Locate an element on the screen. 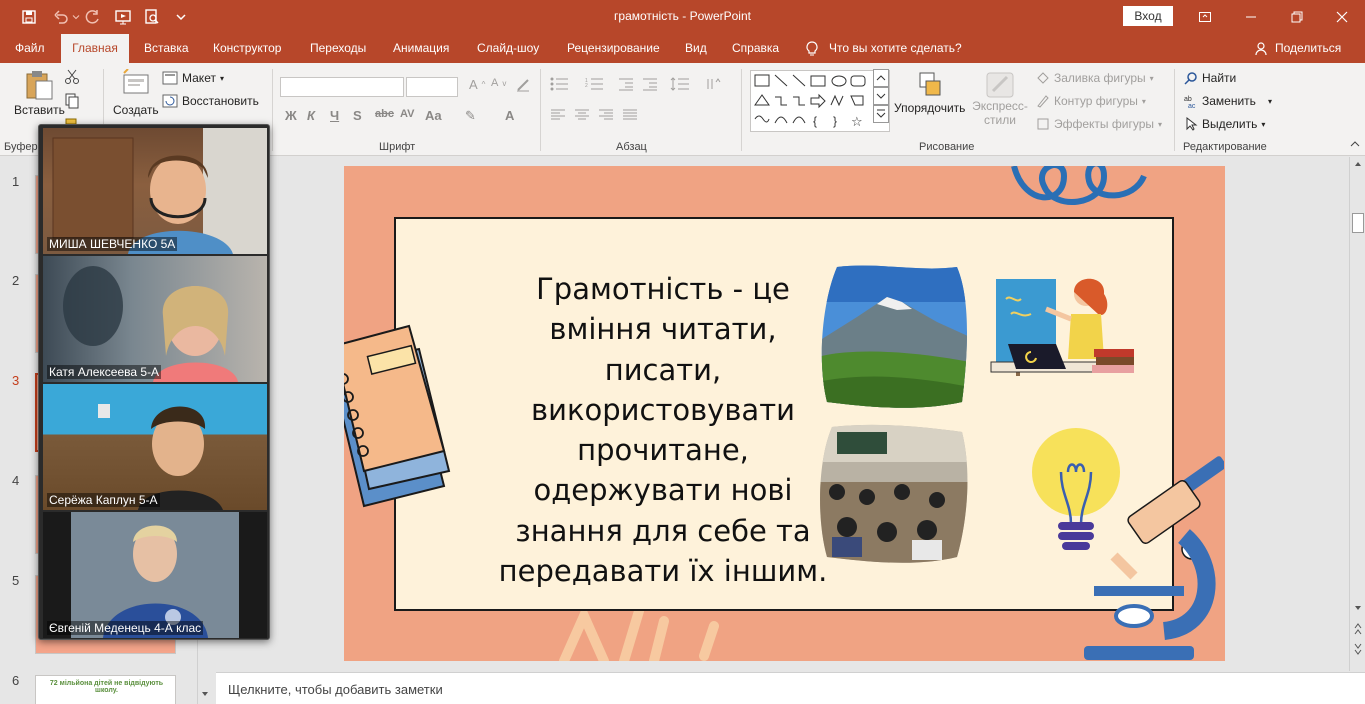  reset-button: Восстановить is located at coordinates (210, 101).